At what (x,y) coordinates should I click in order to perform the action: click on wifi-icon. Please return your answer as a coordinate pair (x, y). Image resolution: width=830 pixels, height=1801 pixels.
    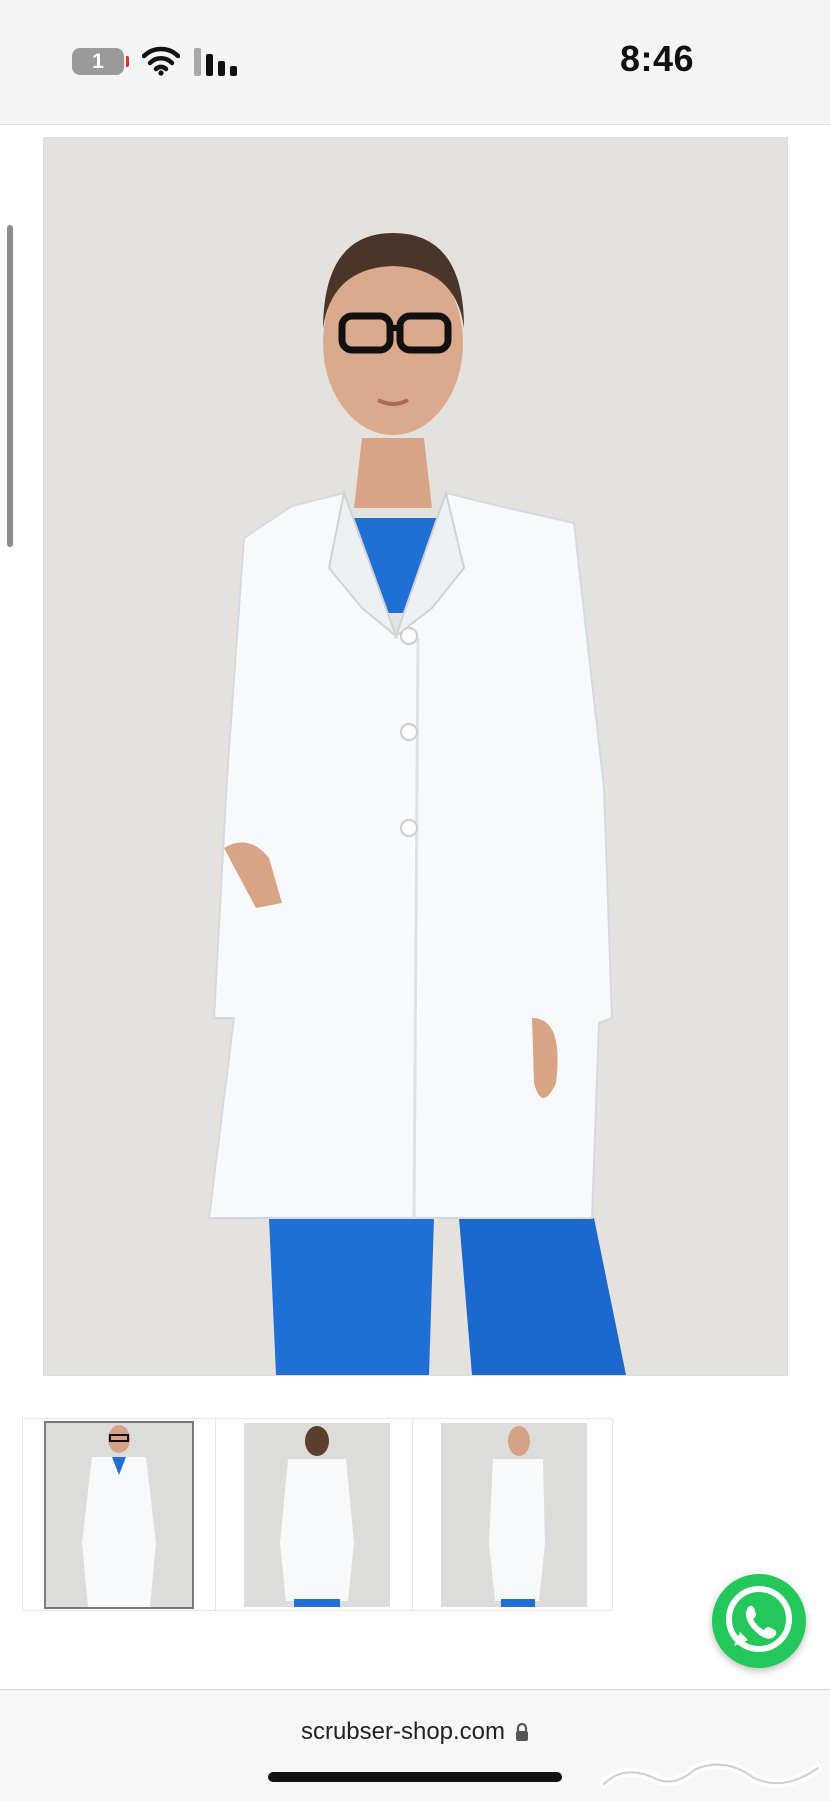
    Looking at the image, I should click on (161, 61).